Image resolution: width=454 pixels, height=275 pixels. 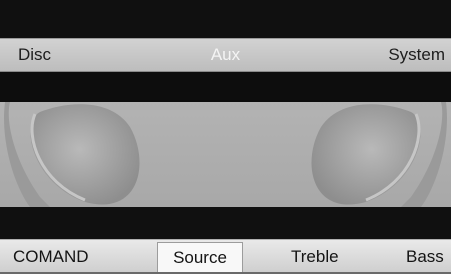 I want to click on menu-item-system: System, so click(x=416, y=55).